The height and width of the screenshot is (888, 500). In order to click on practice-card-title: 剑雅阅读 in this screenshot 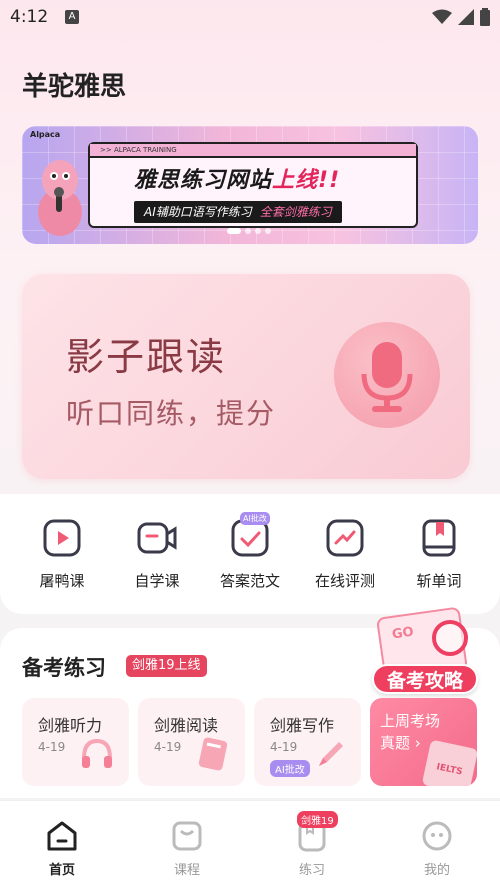, I will do `click(186, 725)`.